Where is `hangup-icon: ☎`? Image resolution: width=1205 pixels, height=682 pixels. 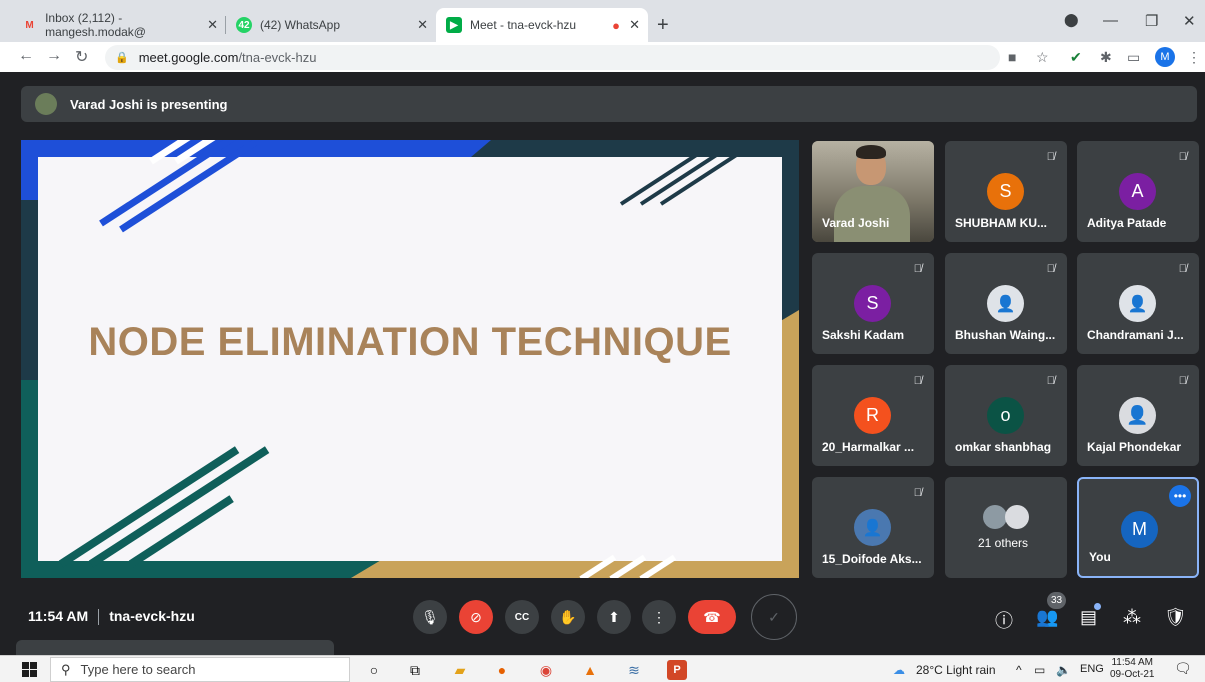
hangup-icon: ☎ is located at coordinates (712, 616).